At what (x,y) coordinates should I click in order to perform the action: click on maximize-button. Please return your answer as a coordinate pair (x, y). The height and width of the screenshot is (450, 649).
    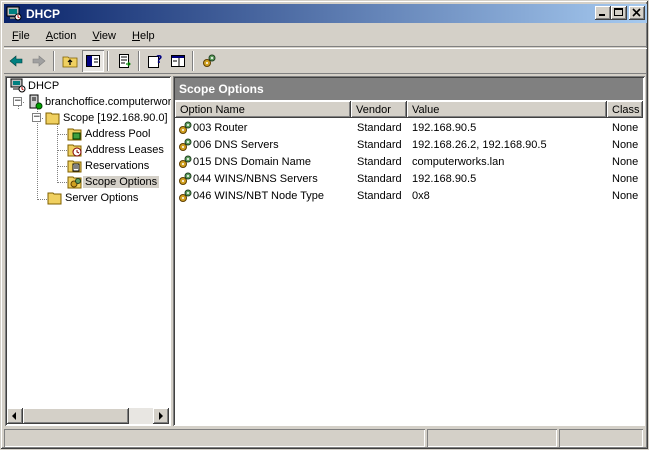
    Looking at the image, I should click on (619, 13).